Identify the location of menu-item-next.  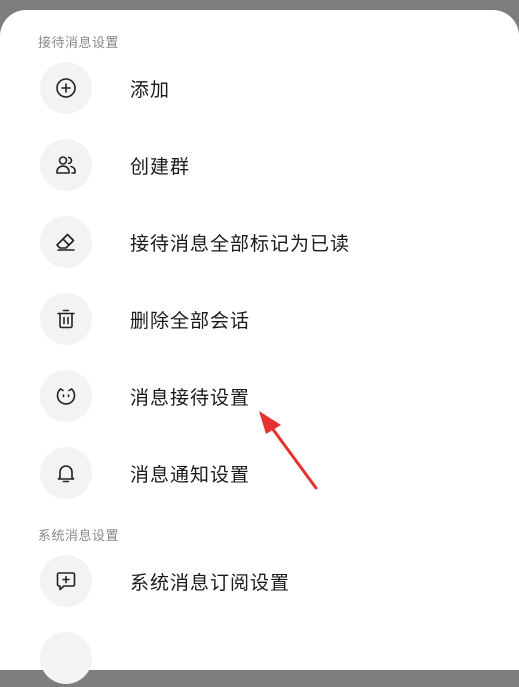
(259, 657).